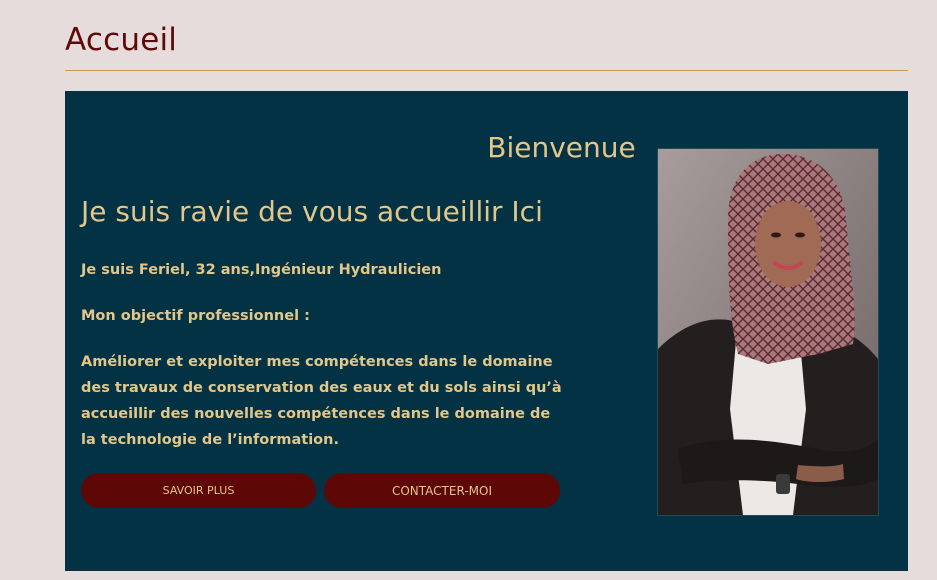  Describe the element at coordinates (312, 211) in the screenshot. I see `hero-subheading: Je suis ravie de vous accueillir Ici` at that location.